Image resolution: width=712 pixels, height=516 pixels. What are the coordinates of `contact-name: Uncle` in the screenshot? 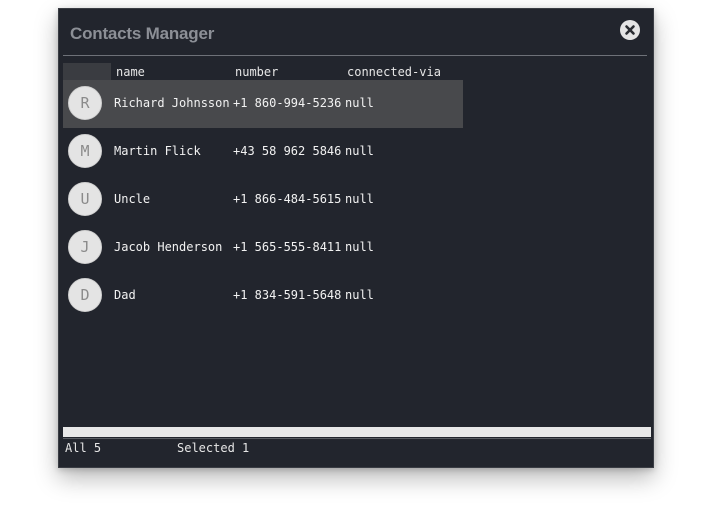 It's located at (132, 199).